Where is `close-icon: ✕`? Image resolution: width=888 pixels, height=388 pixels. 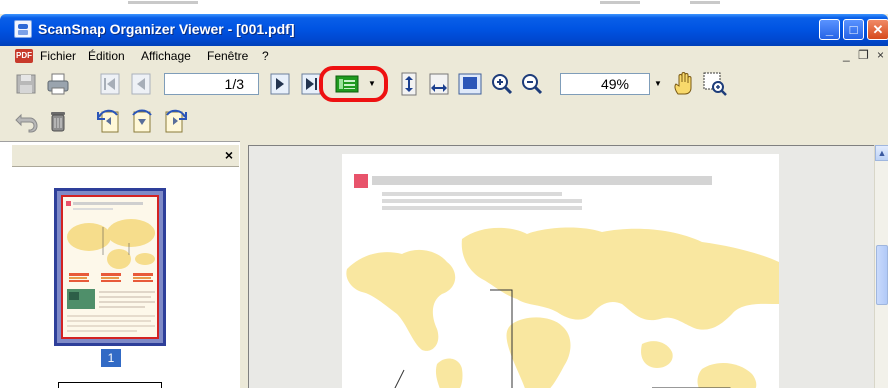 close-icon: ✕ is located at coordinates (878, 29).